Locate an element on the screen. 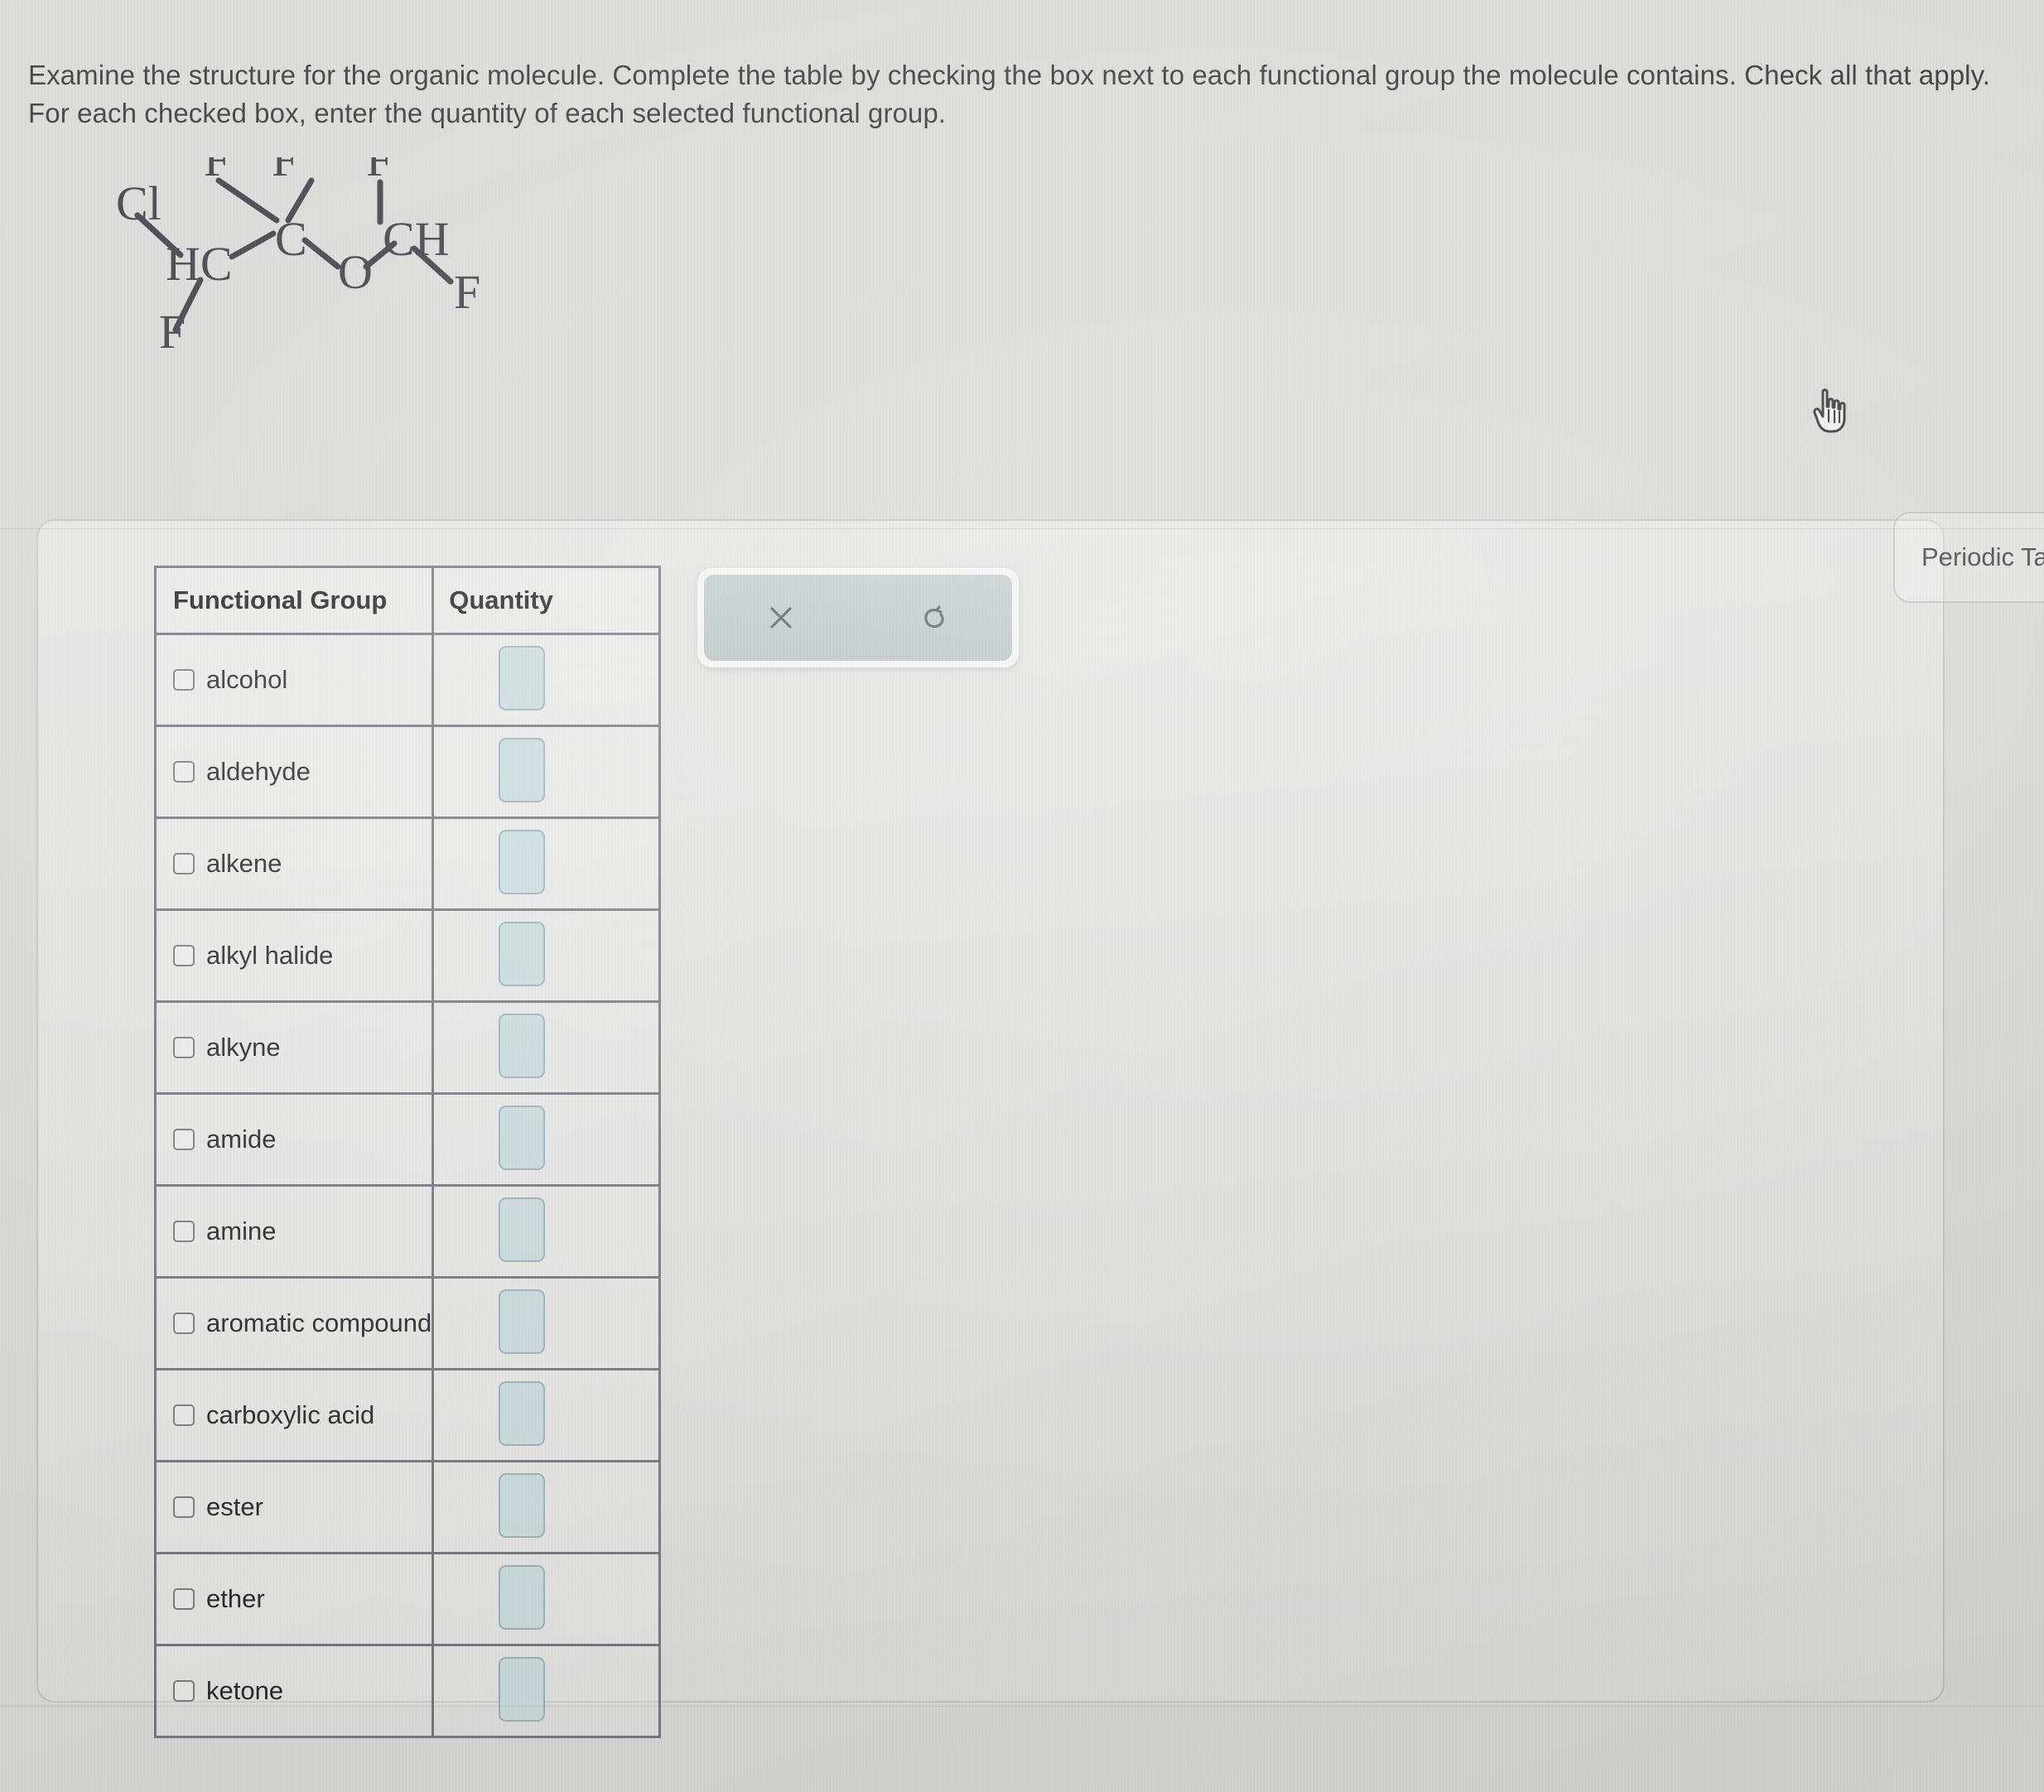 The height and width of the screenshot is (1792, 2044). bond-f1-c is located at coordinates (248, 201).